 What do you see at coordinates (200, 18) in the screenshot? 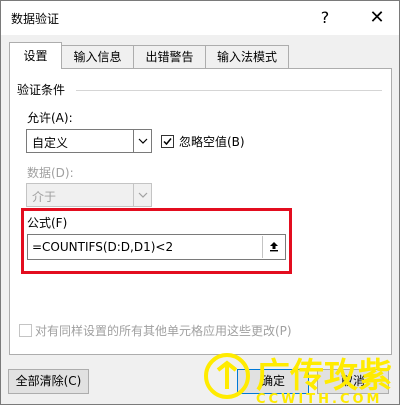
I see `title-bar: 数据验证 ? ✕` at bounding box center [200, 18].